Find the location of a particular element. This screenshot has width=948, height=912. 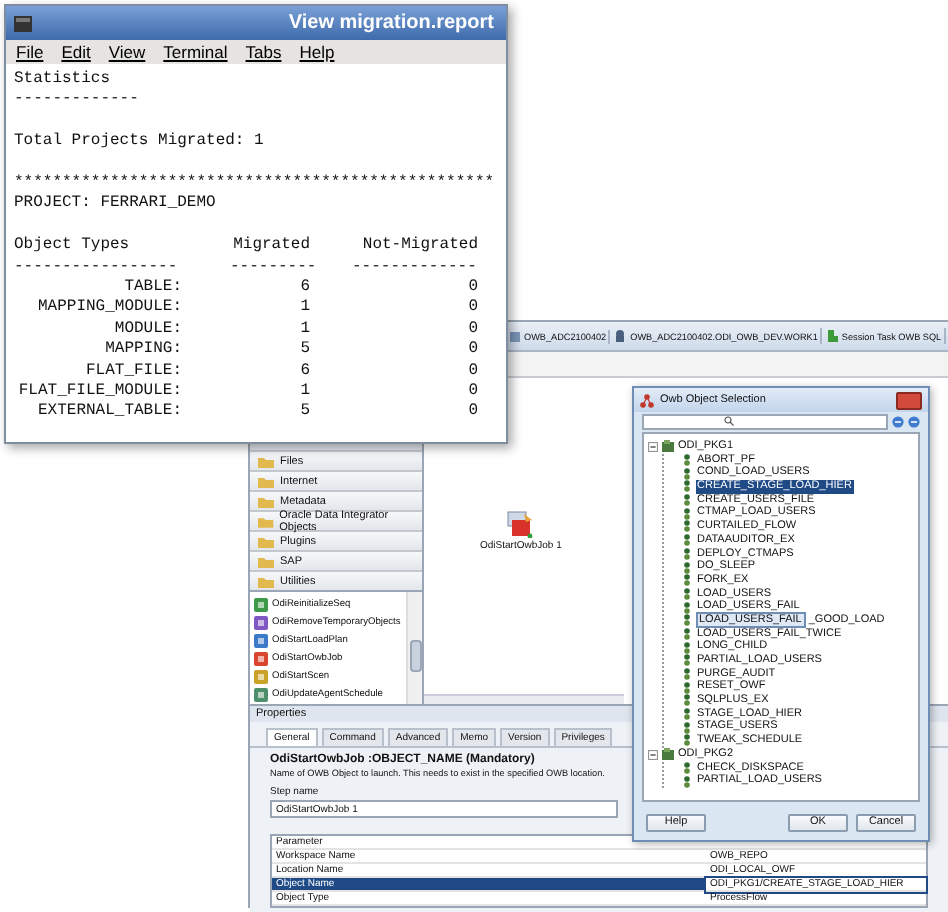

report-rule: ----------------- is located at coordinates (97, 268).